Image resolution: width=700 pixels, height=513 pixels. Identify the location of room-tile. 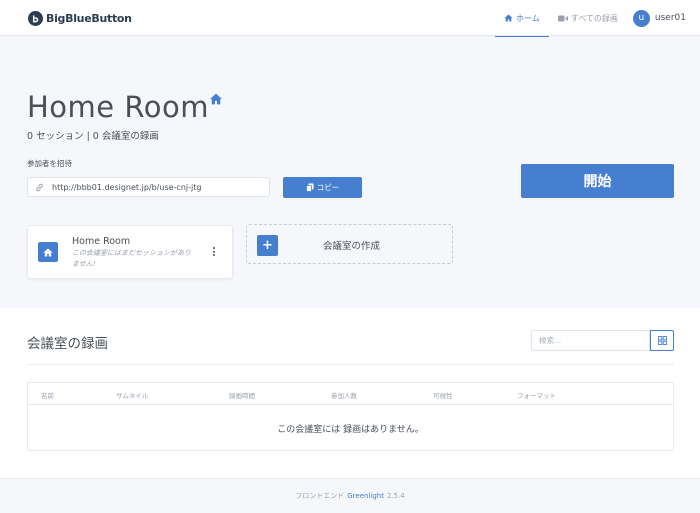
(48, 252).